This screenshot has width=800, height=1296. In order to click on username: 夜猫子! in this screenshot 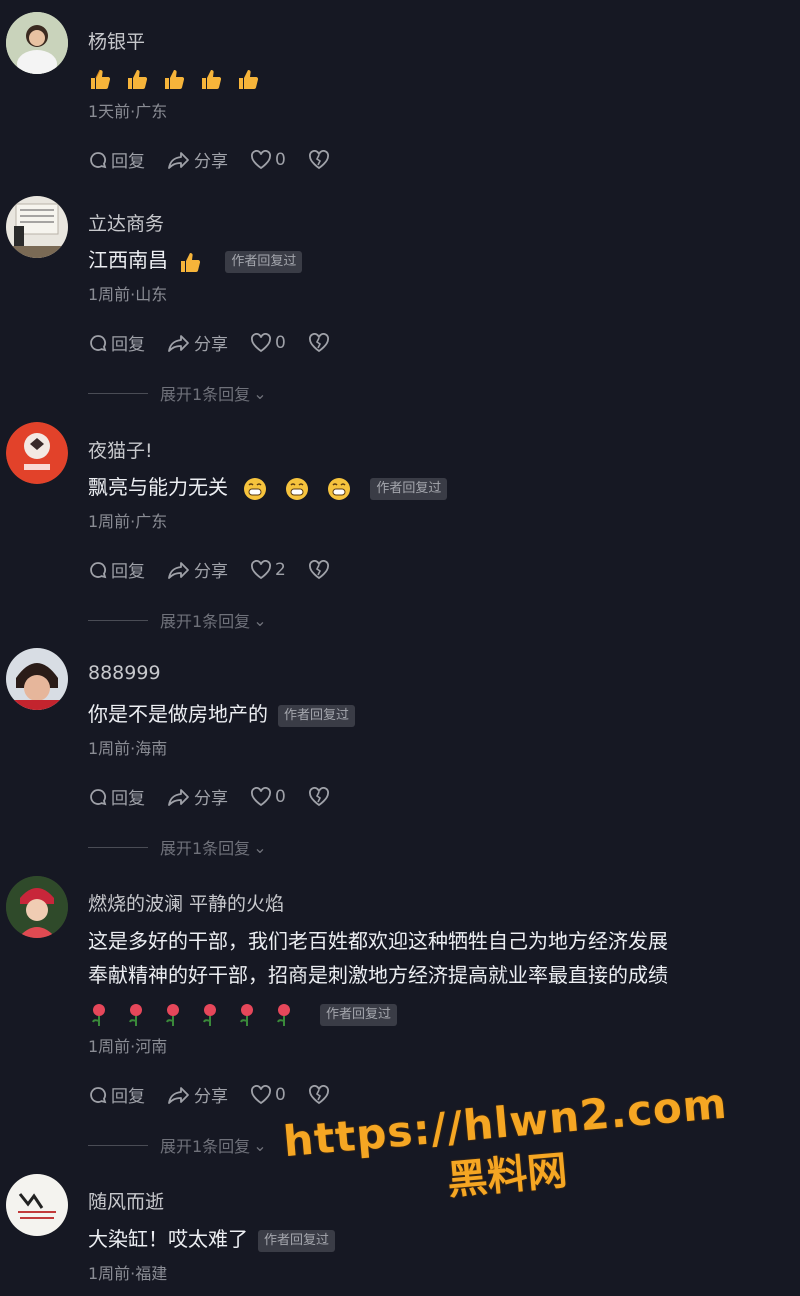, I will do `click(120, 449)`.